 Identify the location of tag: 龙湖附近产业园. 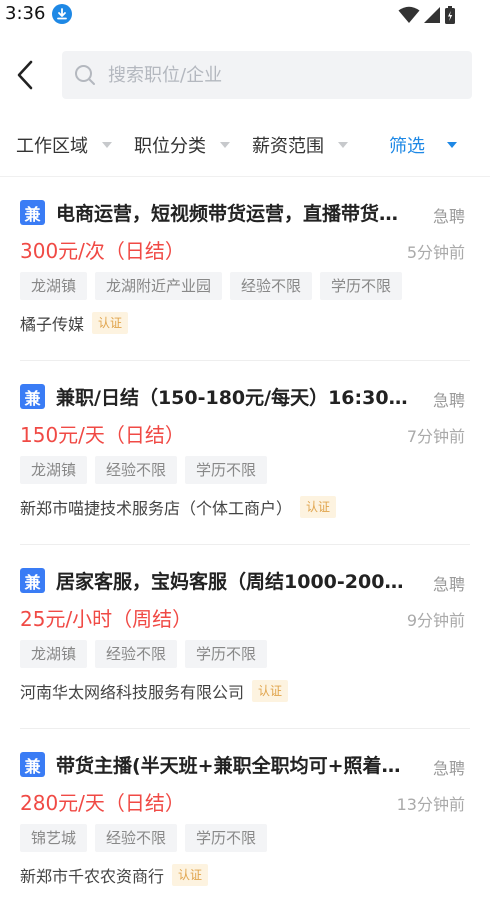
(159, 286).